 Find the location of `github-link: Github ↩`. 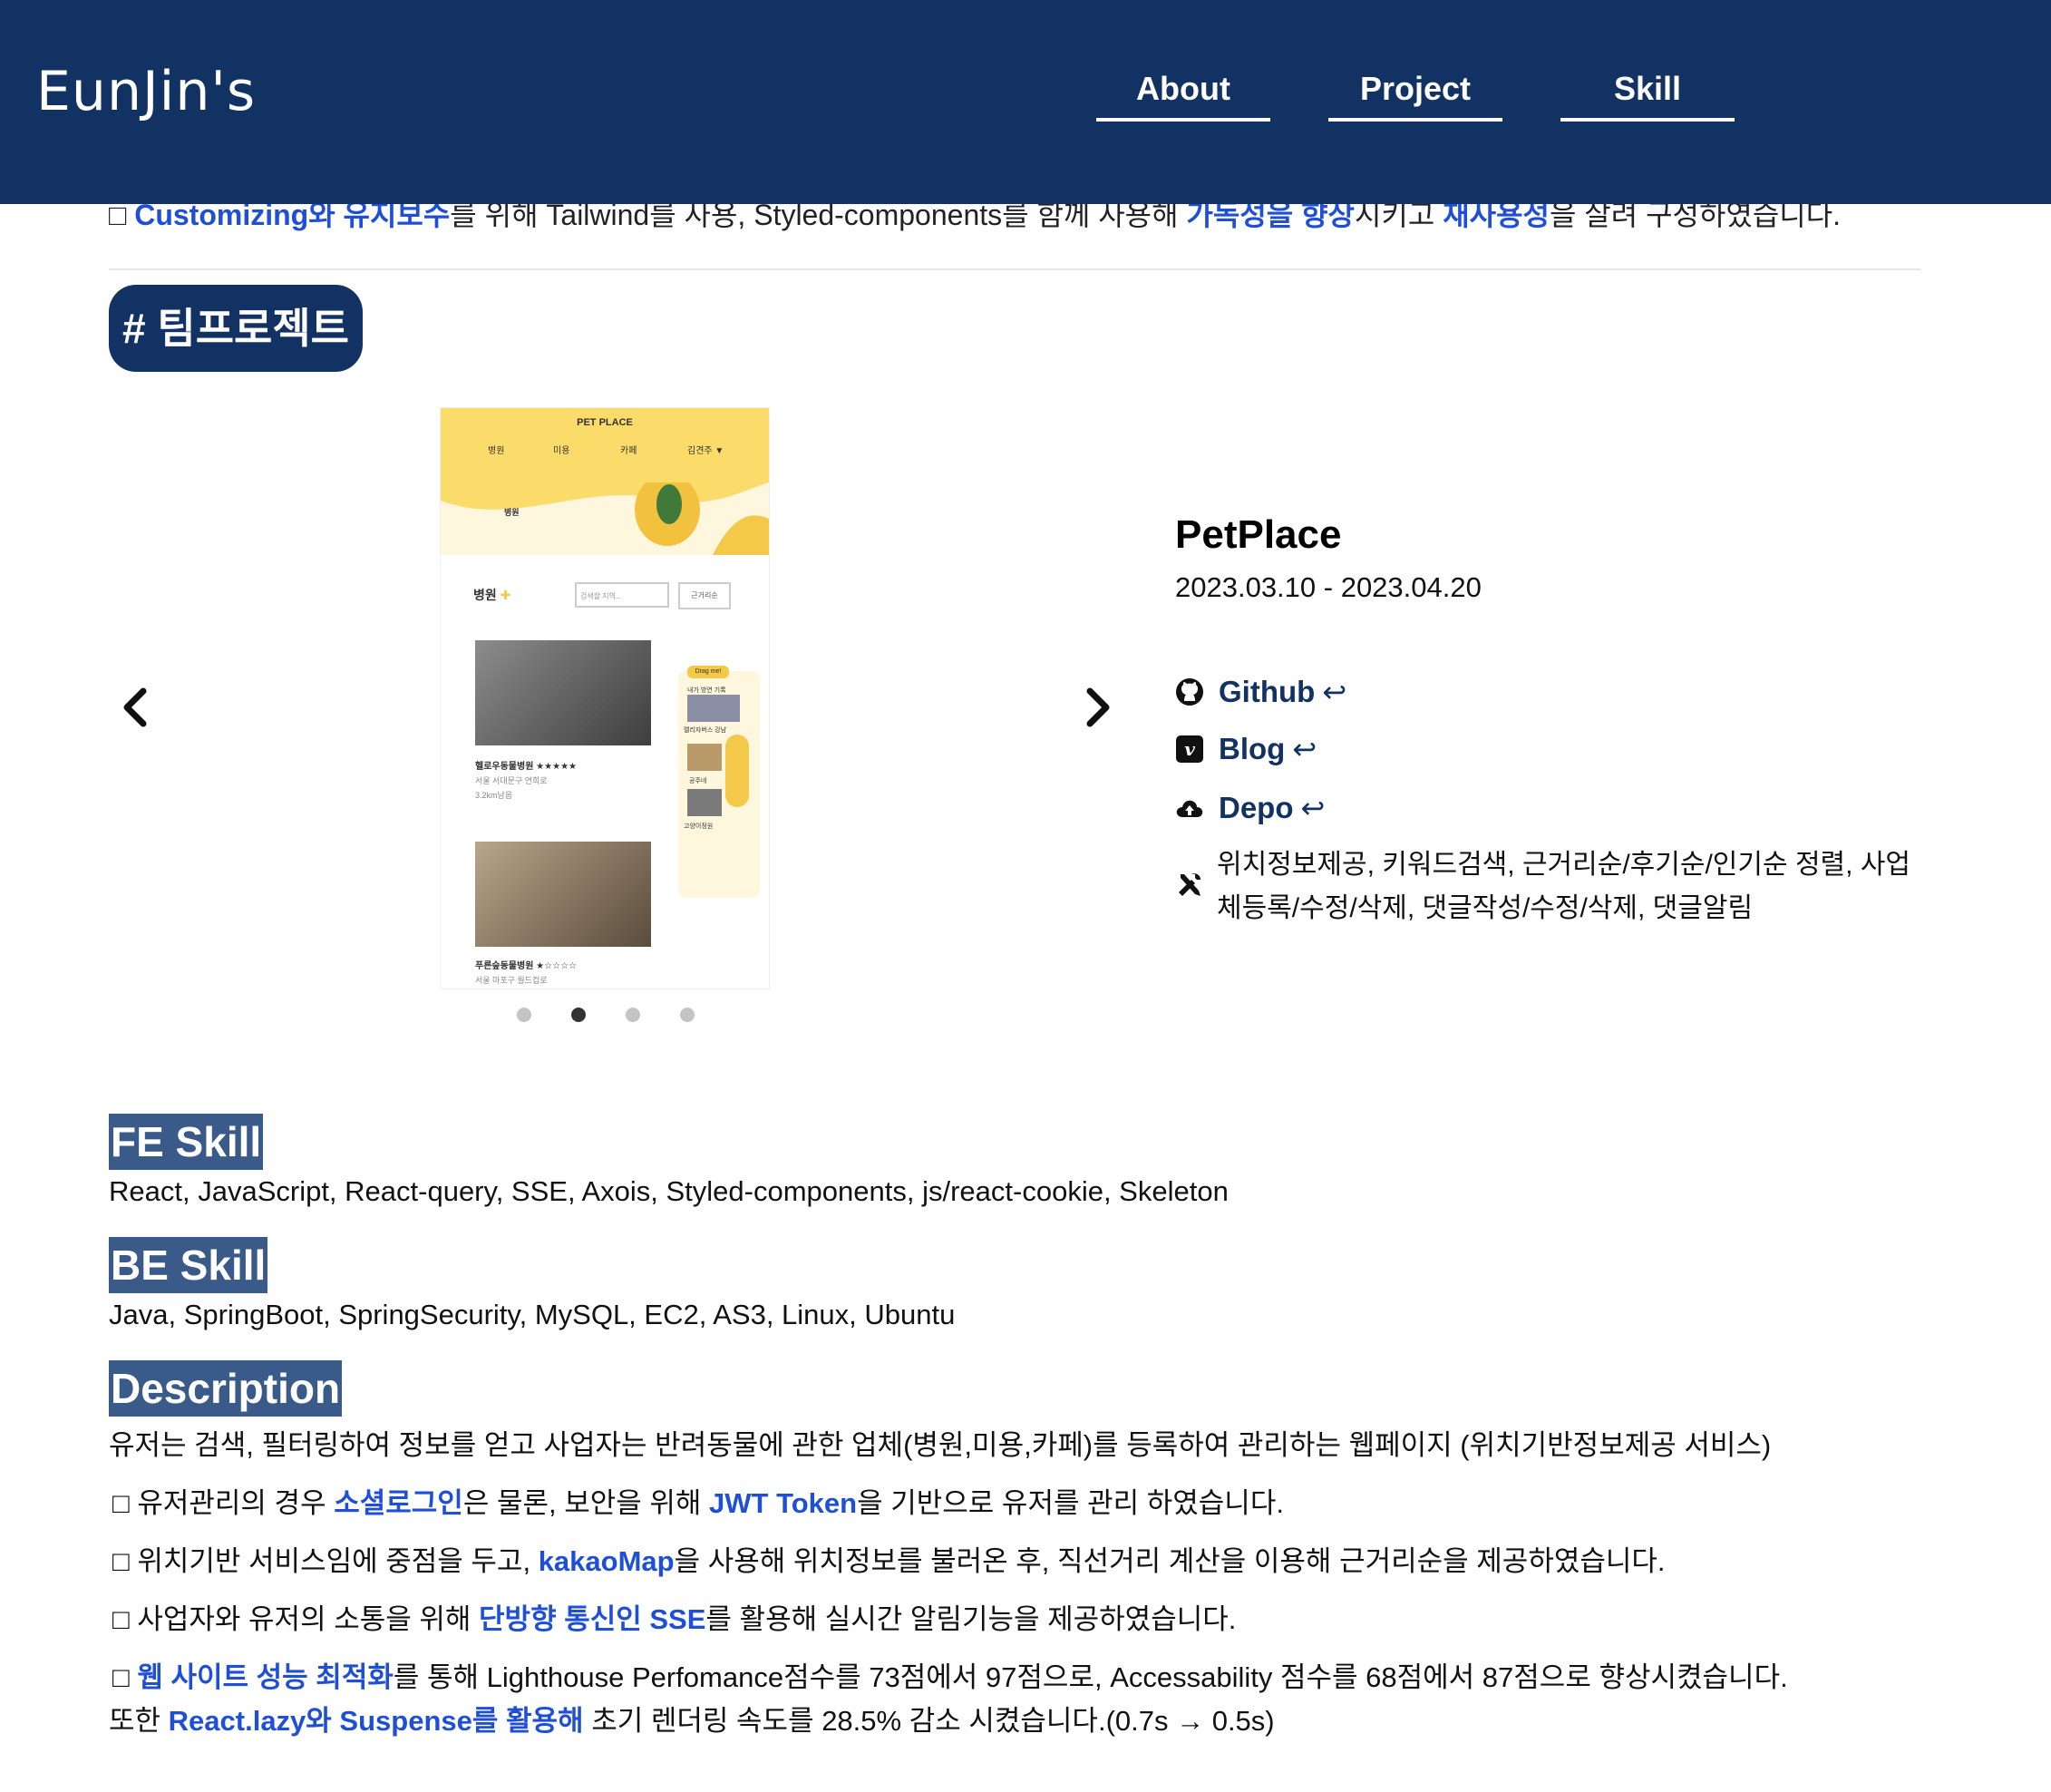

github-link: Github ↩ is located at coordinates (1260, 692).